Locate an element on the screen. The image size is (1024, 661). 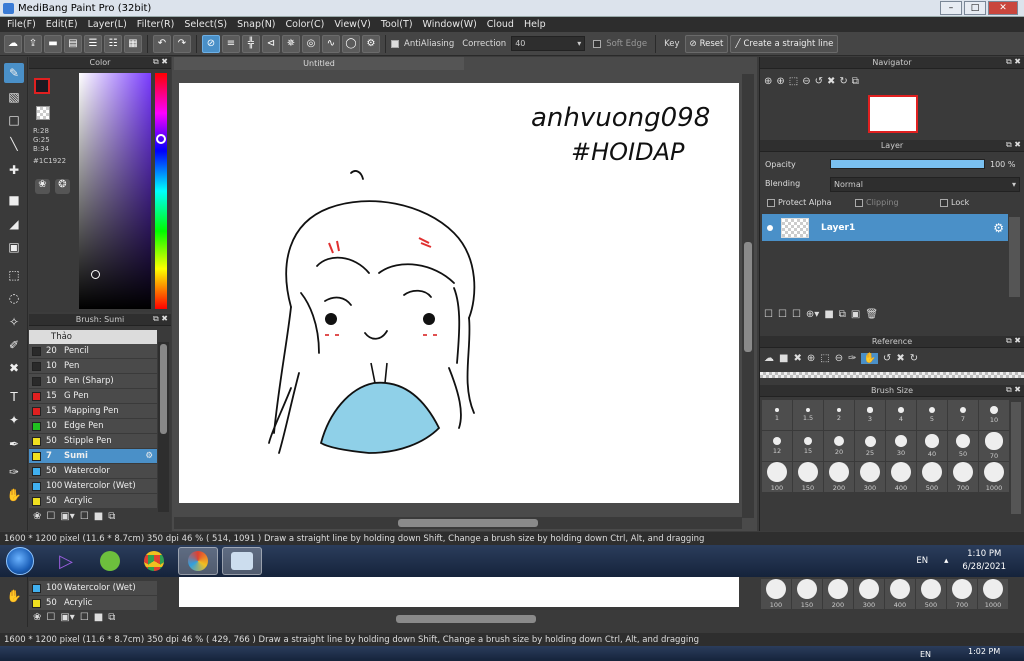
bucket-tool-icon: ◢ is located at coordinates (14, 224).